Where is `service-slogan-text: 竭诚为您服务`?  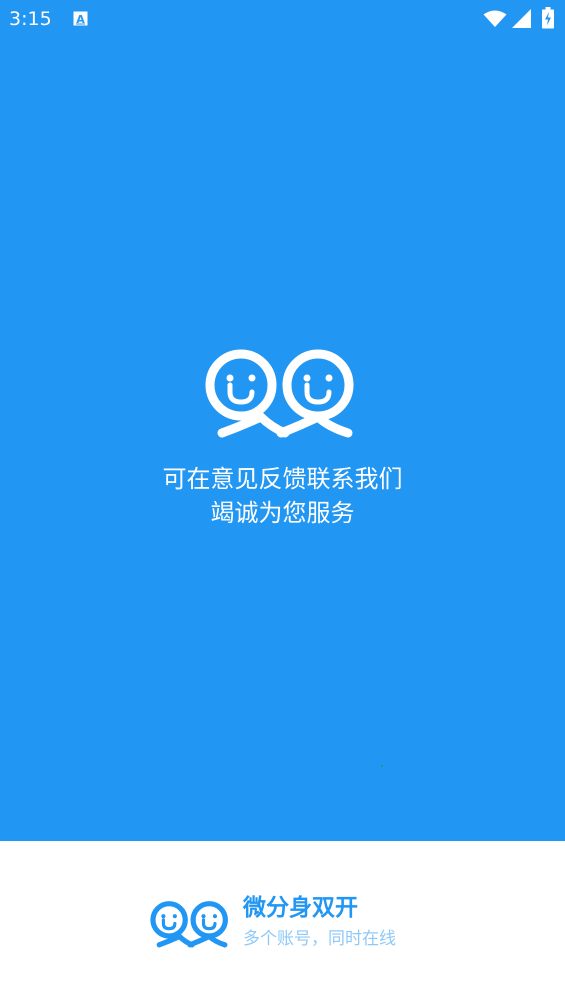
service-slogan-text: 竭诚为您服务 is located at coordinates (282, 513).